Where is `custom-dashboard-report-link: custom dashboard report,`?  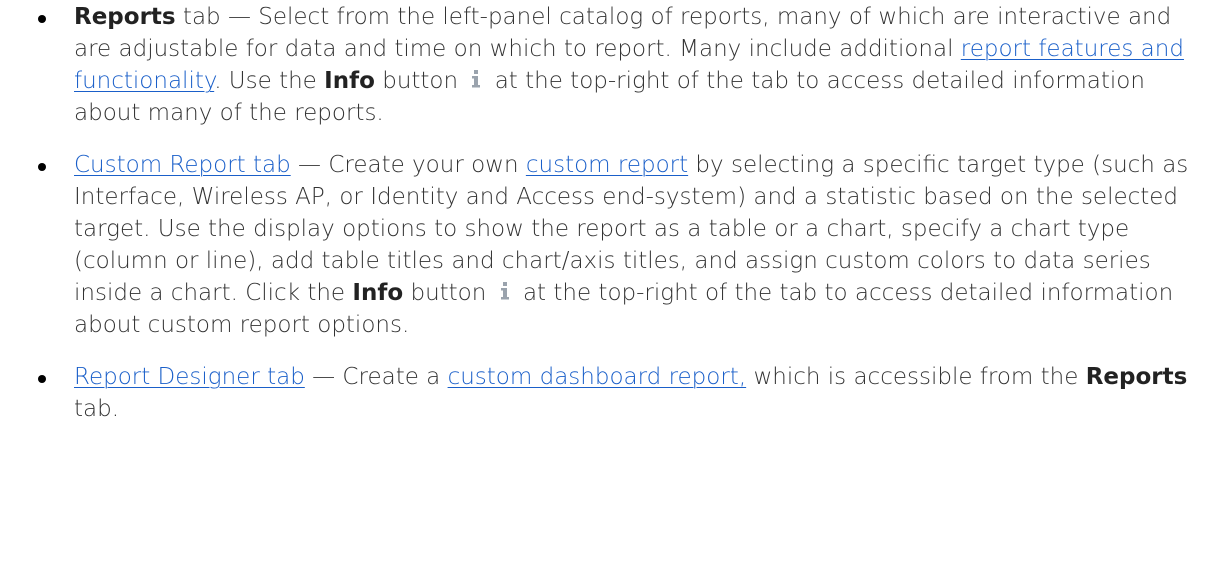
custom-dashboard-report-link: custom dashboard report, is located at coordinates (597, 377).